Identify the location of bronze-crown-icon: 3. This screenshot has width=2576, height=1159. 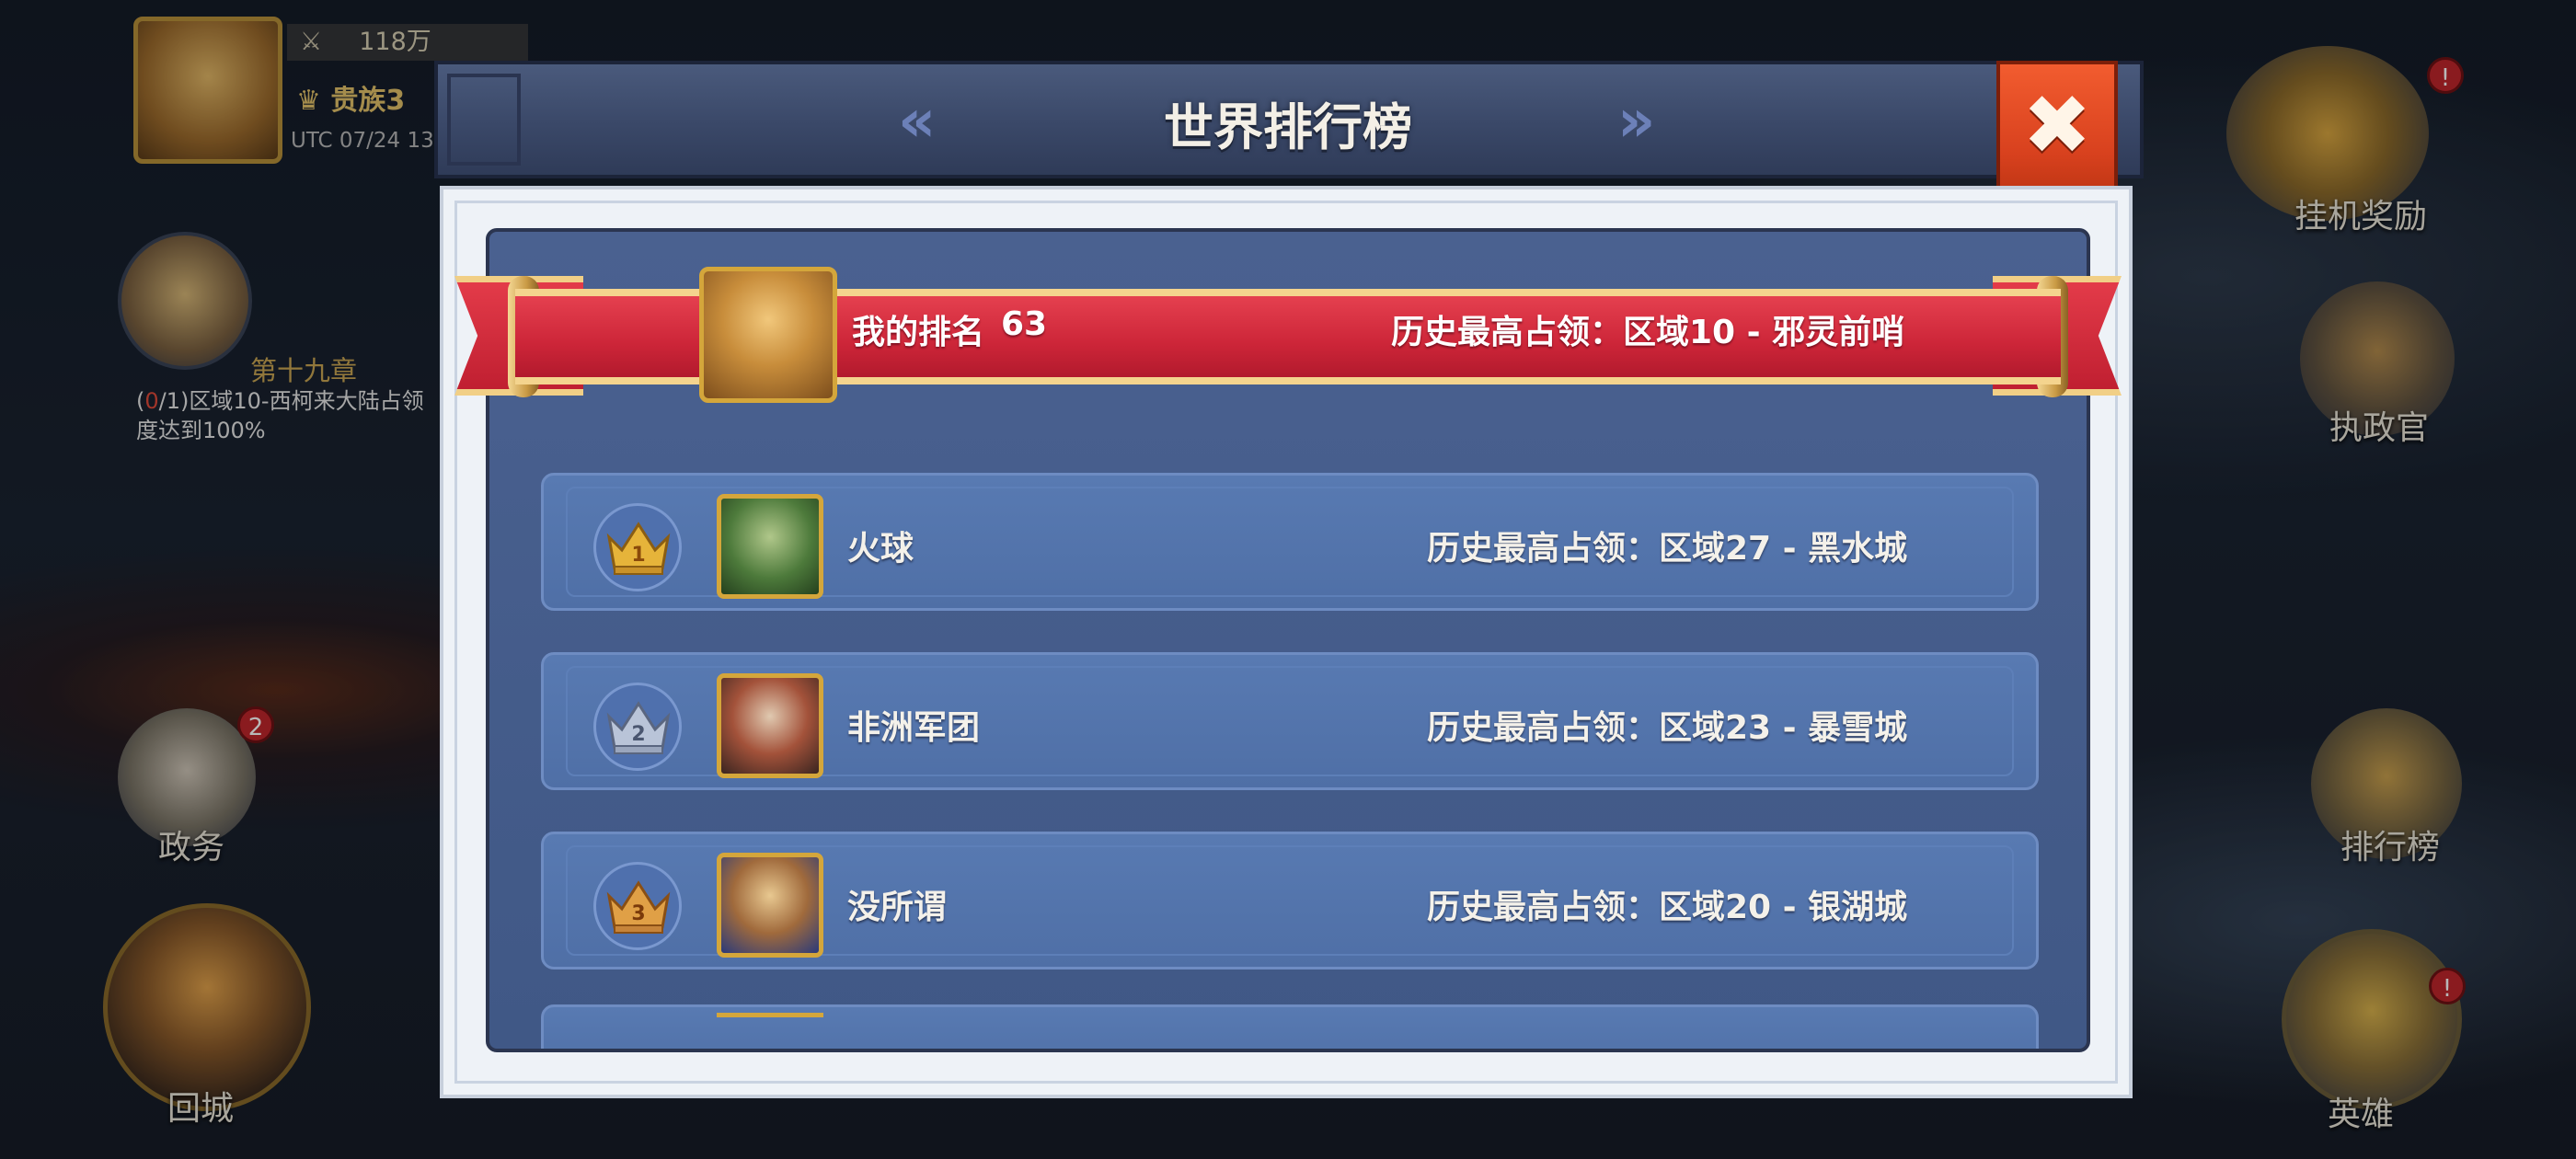
(637, 906).